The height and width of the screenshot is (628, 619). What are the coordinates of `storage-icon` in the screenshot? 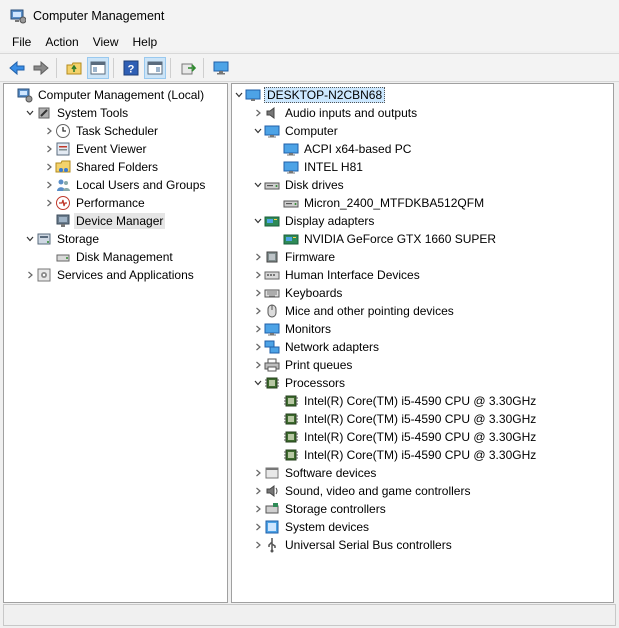 It's located at (44, 239).